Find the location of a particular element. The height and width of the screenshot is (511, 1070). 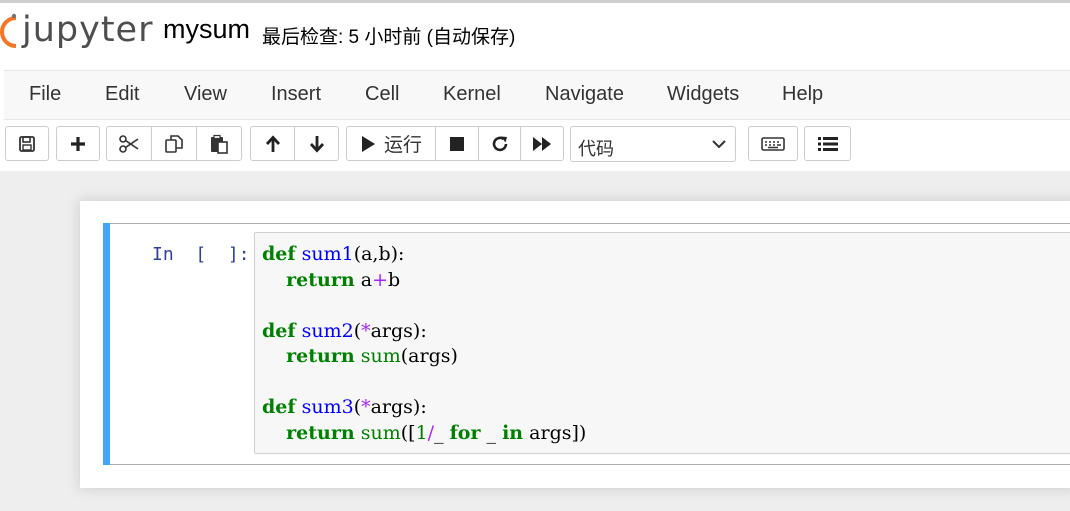

code-line-5: return sum(args) is located at coordinates (360, 356).